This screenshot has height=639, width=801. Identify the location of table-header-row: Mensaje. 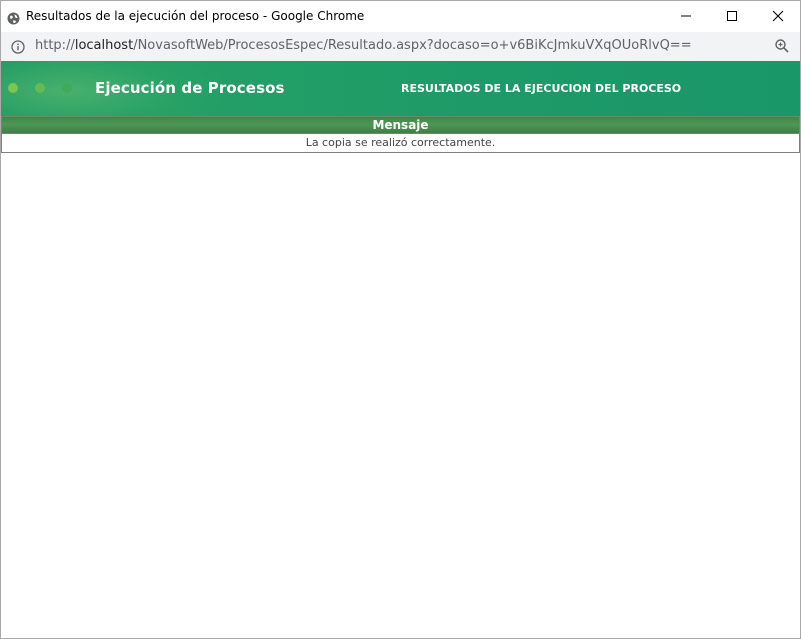
(400, 125).